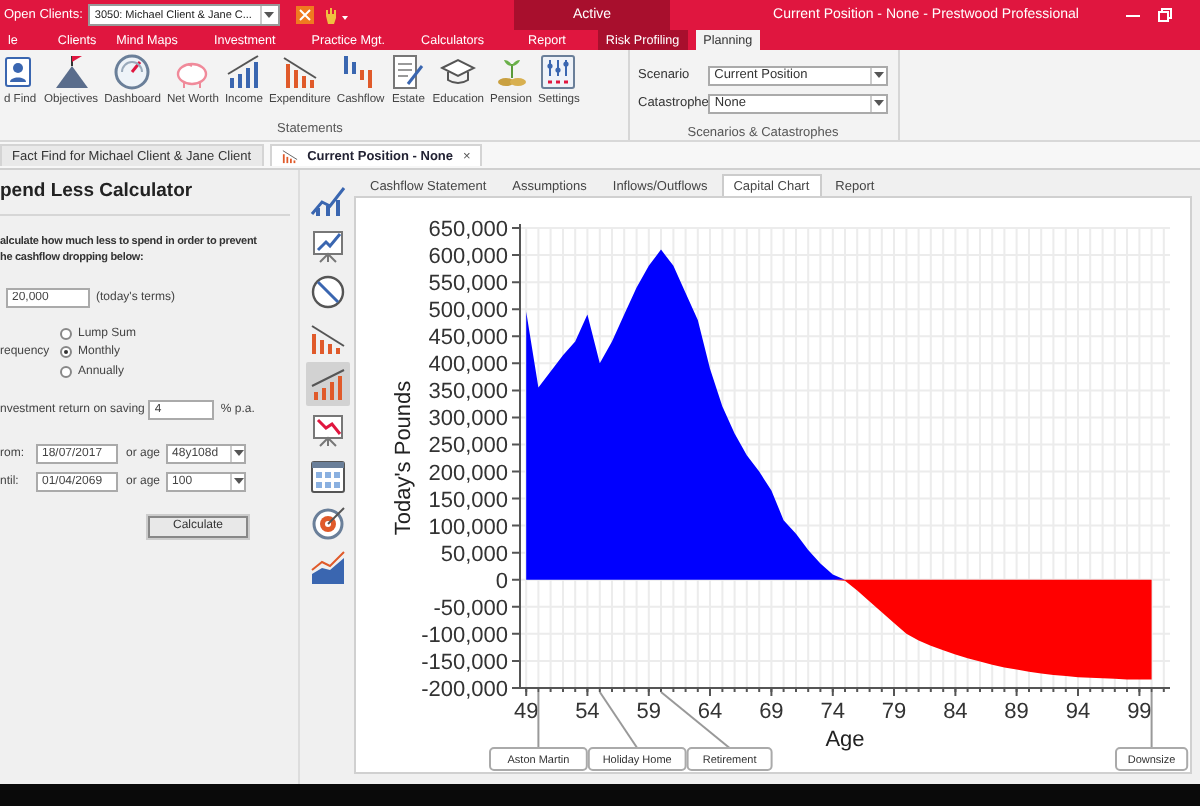  I want to click on y-tick-label: 550,000, so click(468, 284).